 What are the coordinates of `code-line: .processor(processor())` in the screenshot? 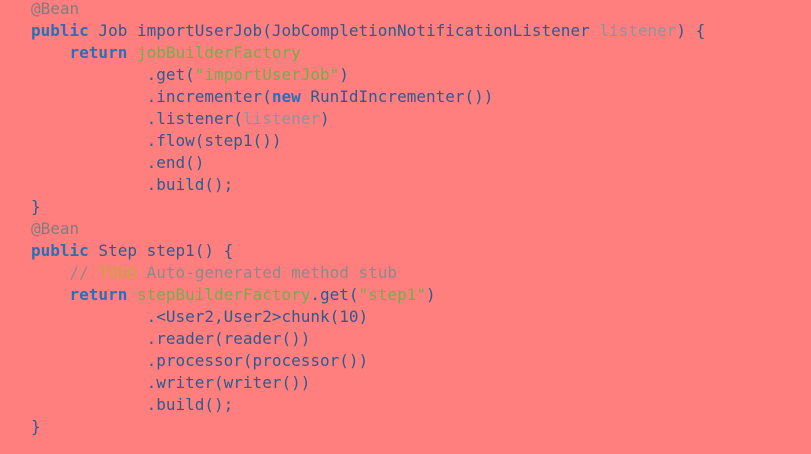 It's located at (405, 361).